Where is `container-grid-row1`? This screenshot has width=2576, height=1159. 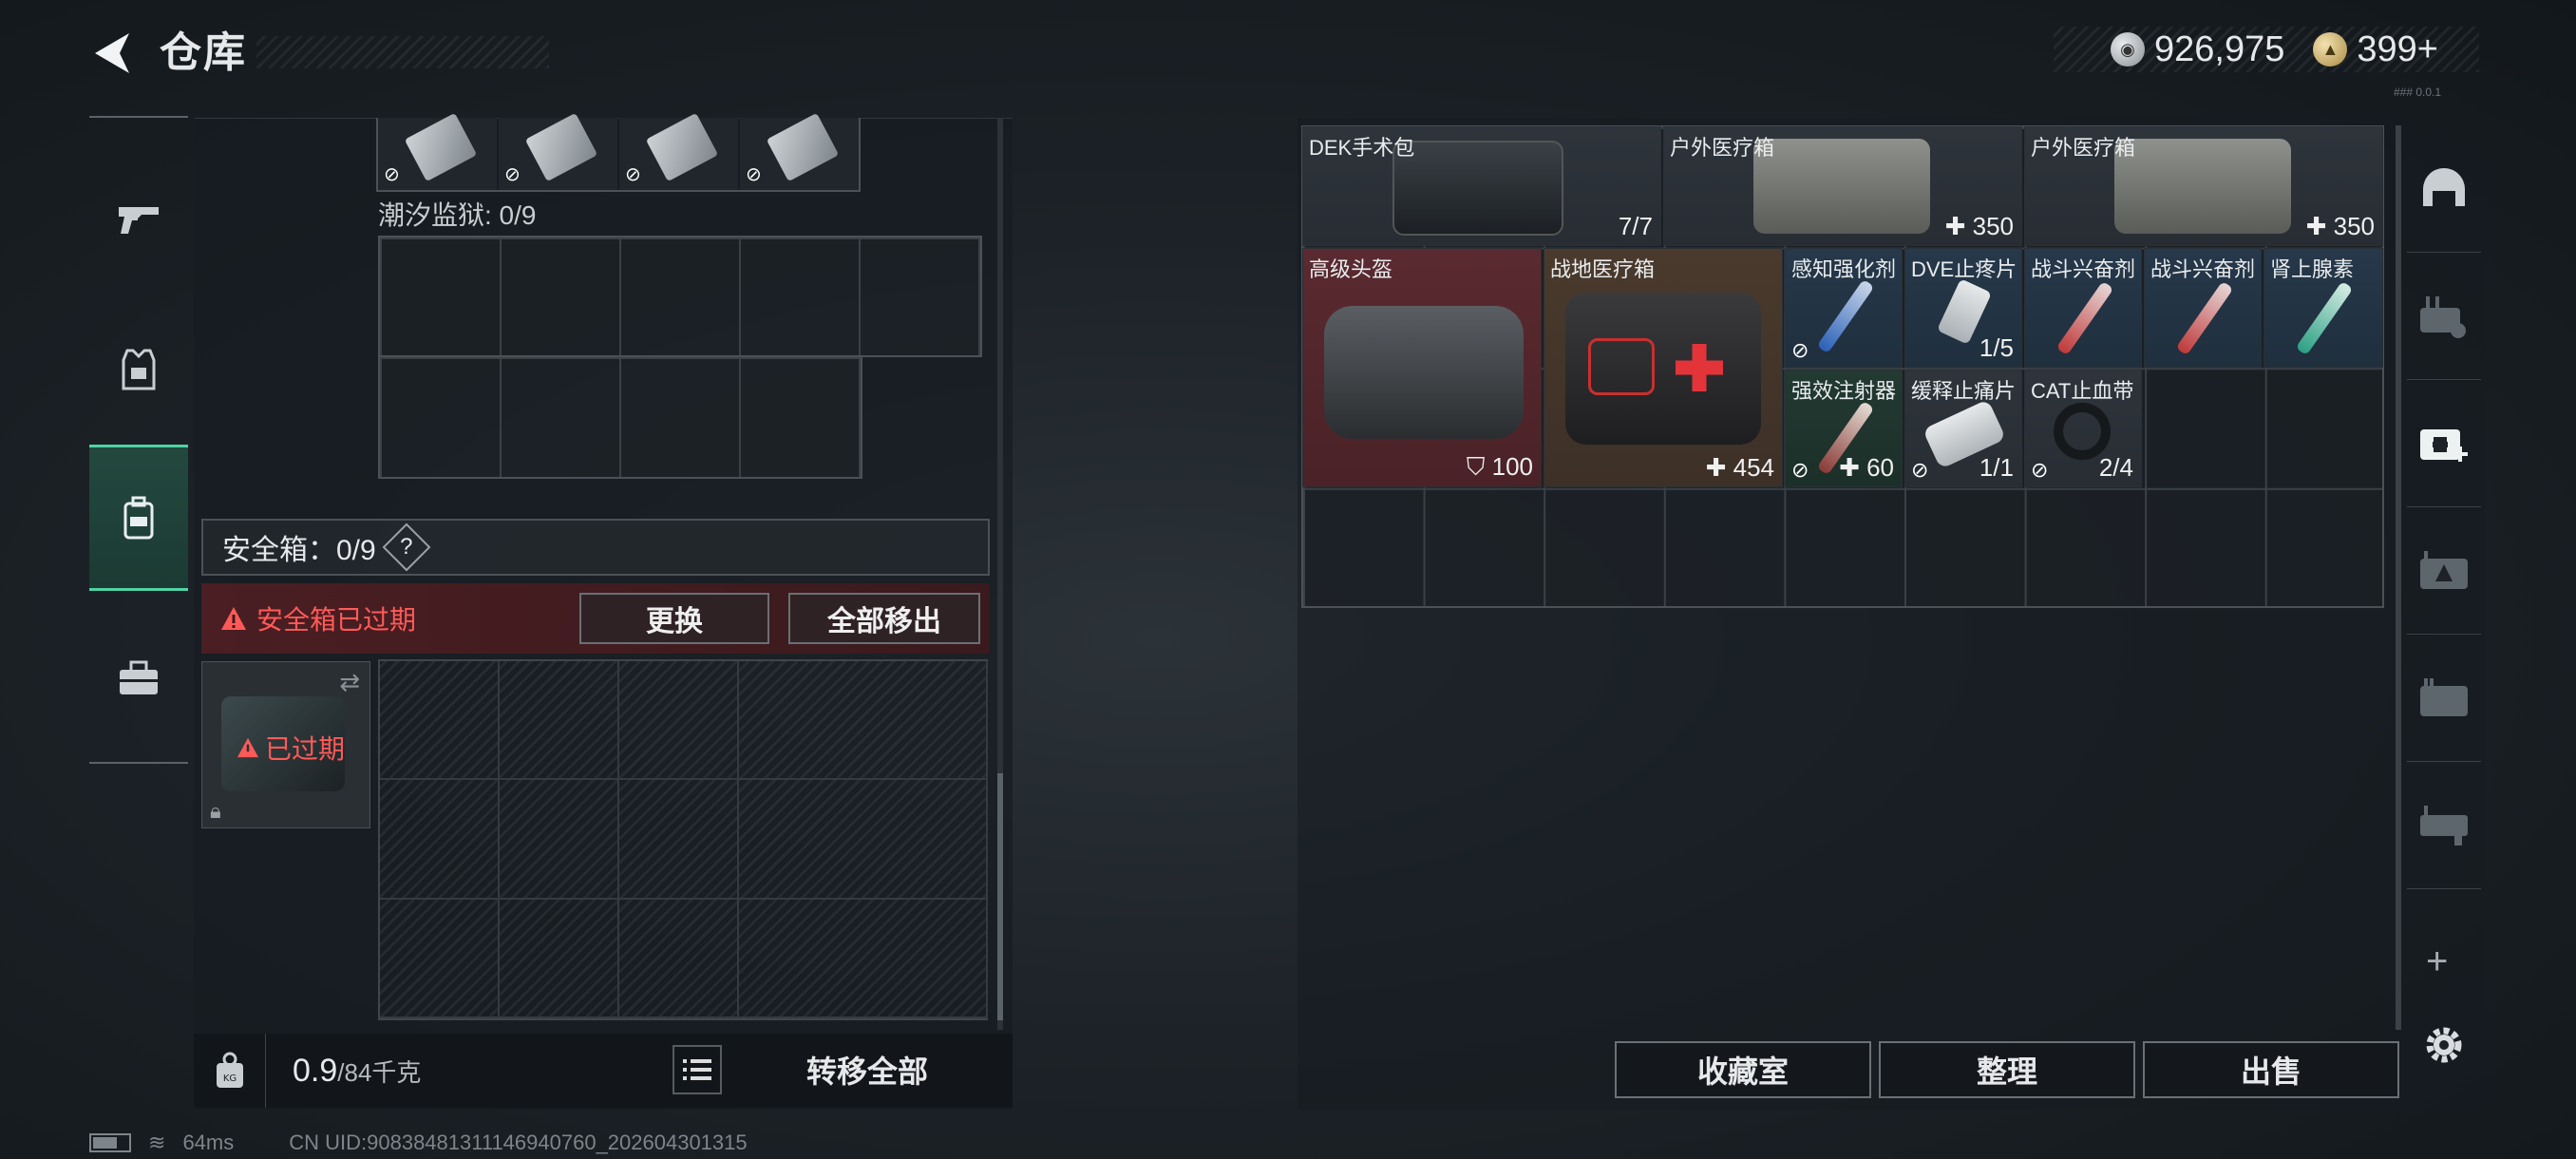
container-grid-row1 is located at coordinates (680, 296).